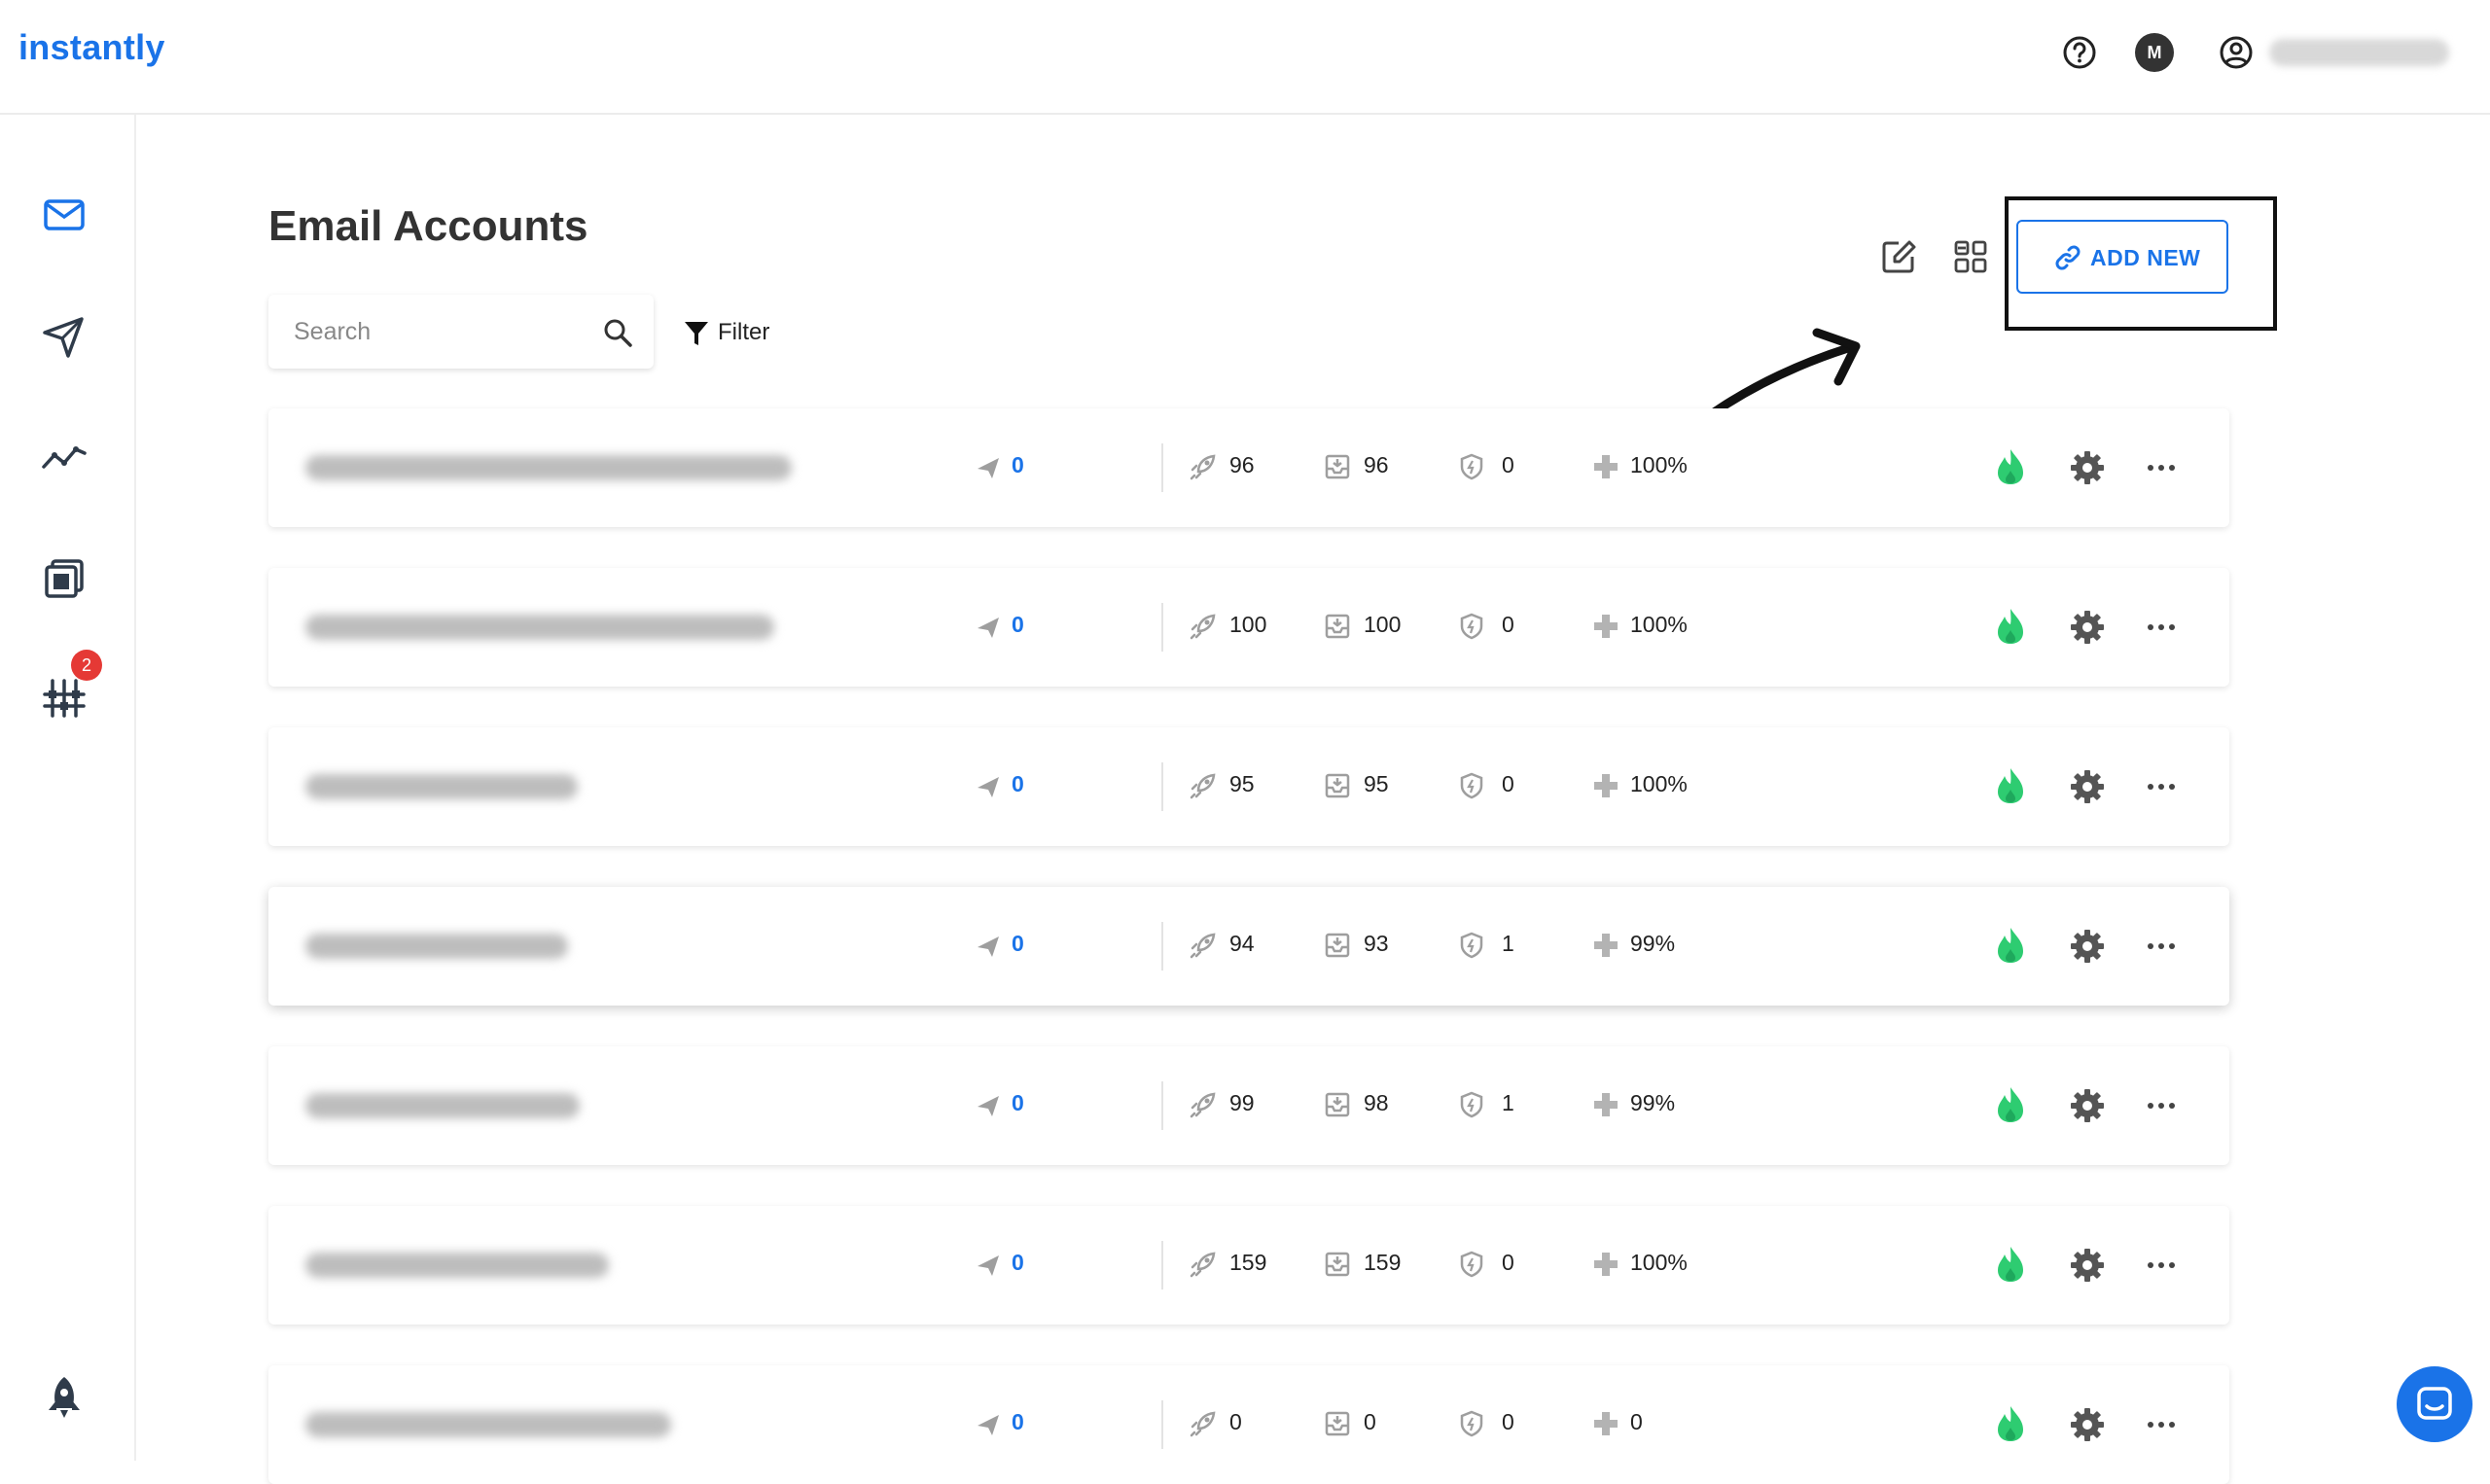  I want to click on sliders-icon, so click(64, 699).